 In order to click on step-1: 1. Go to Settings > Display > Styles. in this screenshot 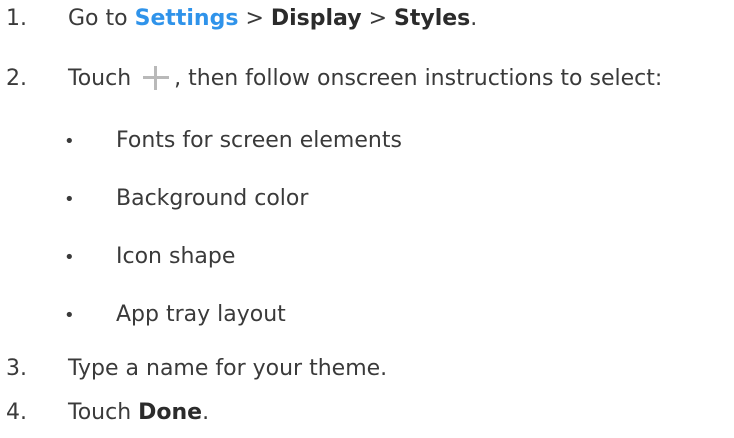, I will do `click(238, 18)`.